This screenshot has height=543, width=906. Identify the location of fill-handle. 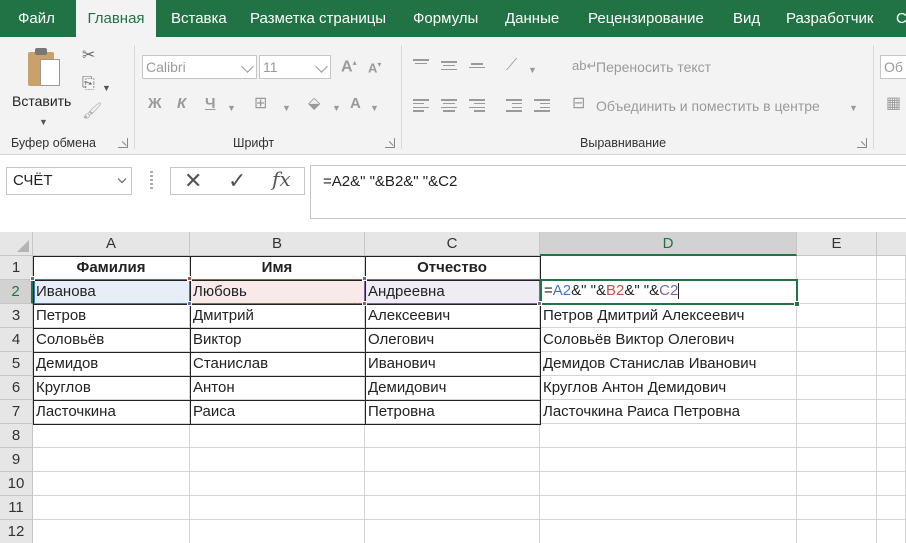
(797, 304).